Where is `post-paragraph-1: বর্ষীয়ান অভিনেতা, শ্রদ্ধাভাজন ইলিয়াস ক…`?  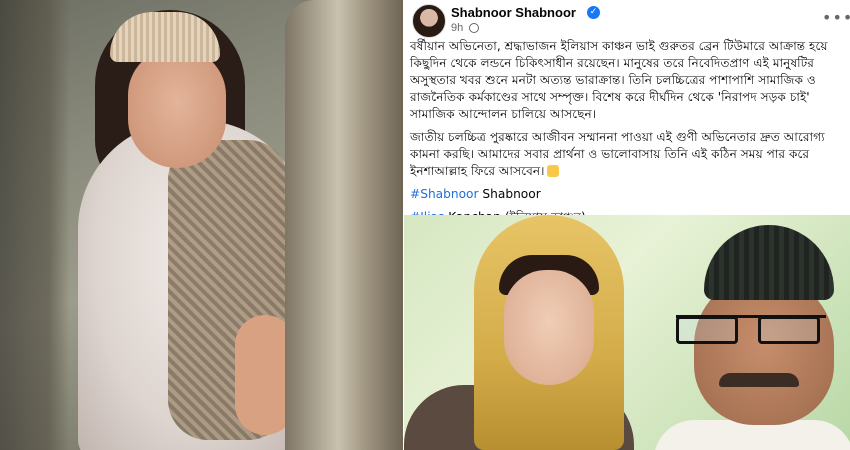 post-paragraph-1: বর্ষীয়ান অভিনেতা, শ্রদ্ধাভাজন ইলিয়াস ক… is located at coordinates (619, 80).